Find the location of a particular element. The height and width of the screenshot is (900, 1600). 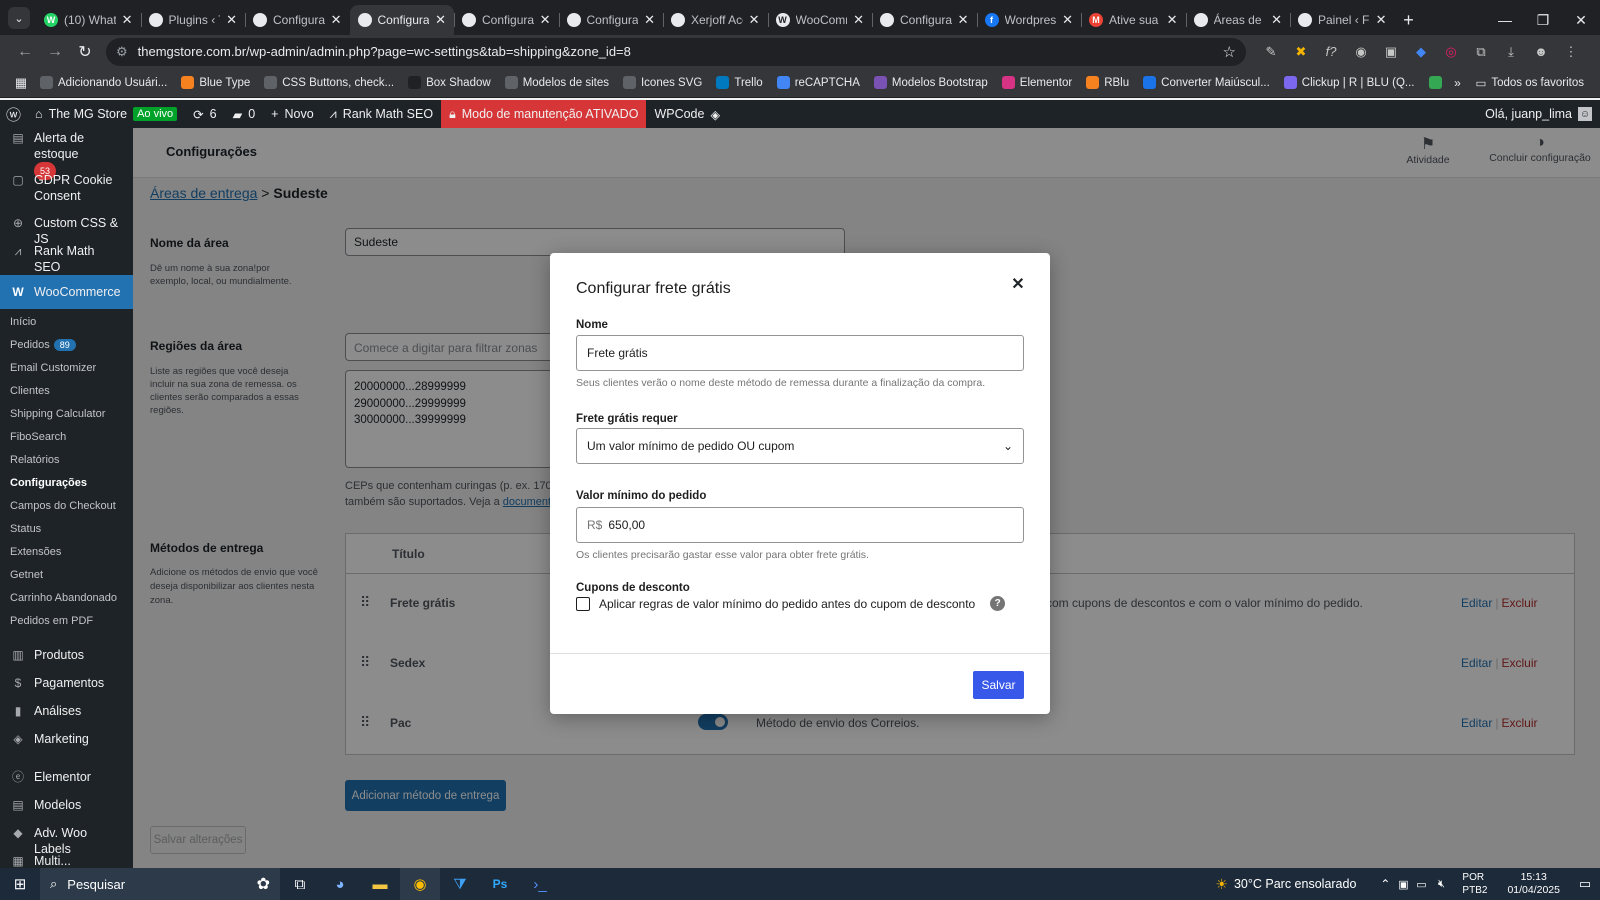

sidebar-item-woocommerce: W WooCommerce is located at coordinates (66, 292).